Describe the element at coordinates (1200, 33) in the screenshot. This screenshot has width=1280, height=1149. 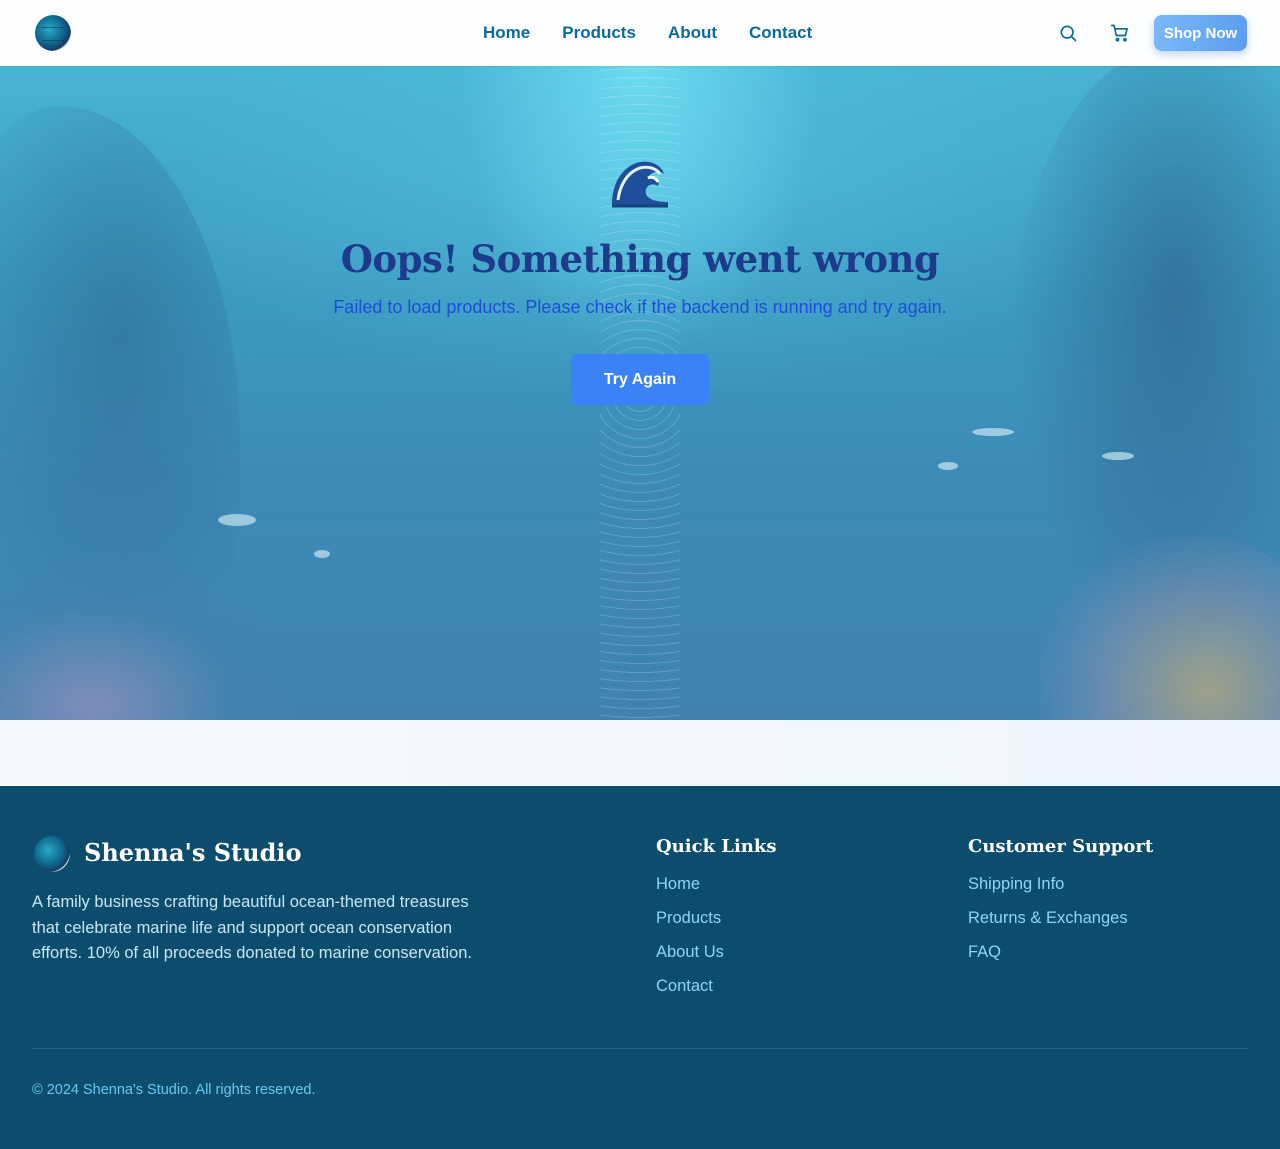
I see `shop-now-button: Shop Now` at that location.